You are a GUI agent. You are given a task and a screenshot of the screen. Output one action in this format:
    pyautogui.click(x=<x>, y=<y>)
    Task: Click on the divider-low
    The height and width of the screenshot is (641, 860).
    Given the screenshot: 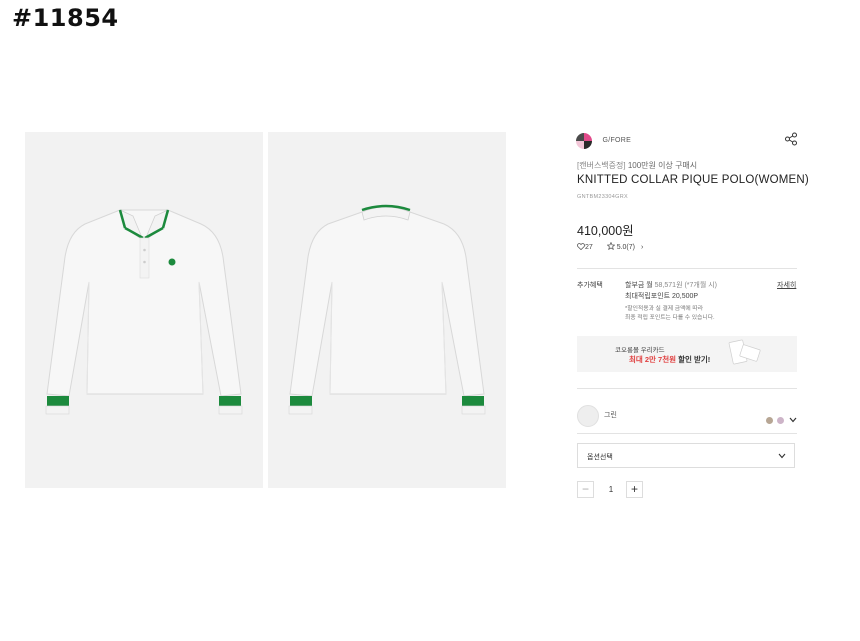 What is the action you would take?
    pyautogui.click(x=687, y=433)
    